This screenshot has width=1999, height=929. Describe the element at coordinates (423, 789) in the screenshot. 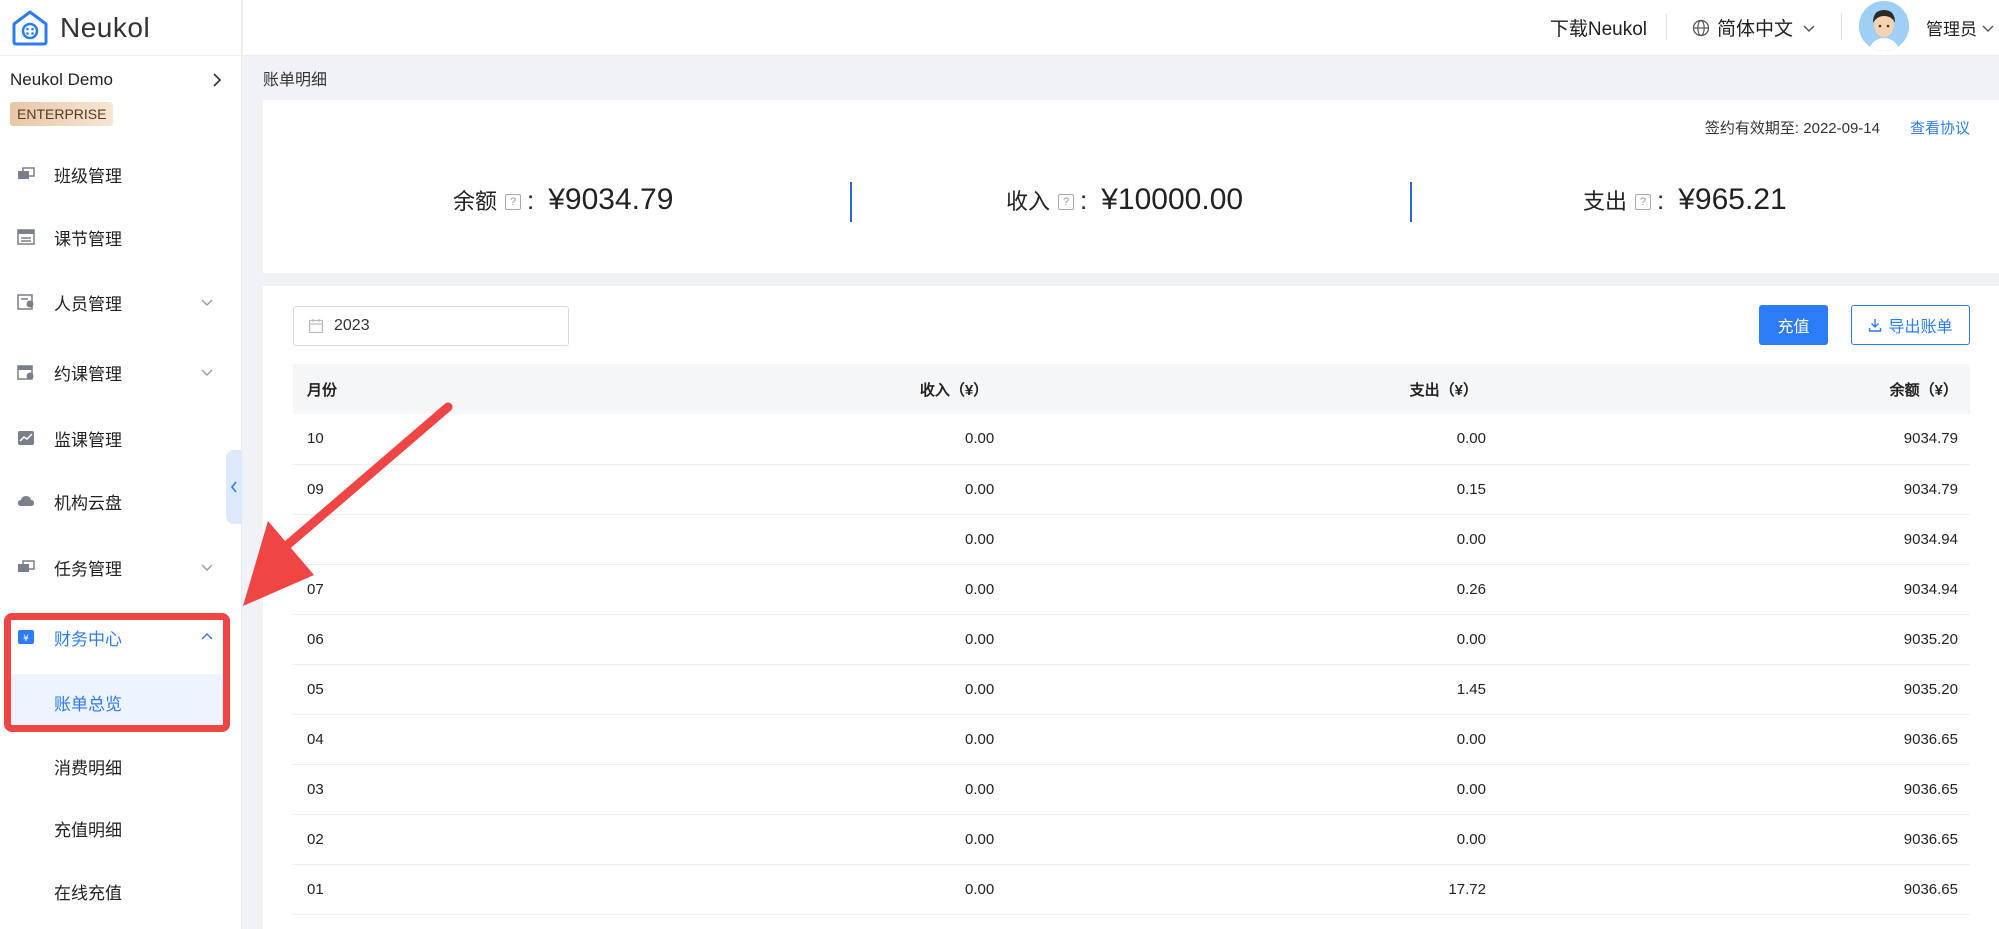

I see `cell-month: 03` at that location.